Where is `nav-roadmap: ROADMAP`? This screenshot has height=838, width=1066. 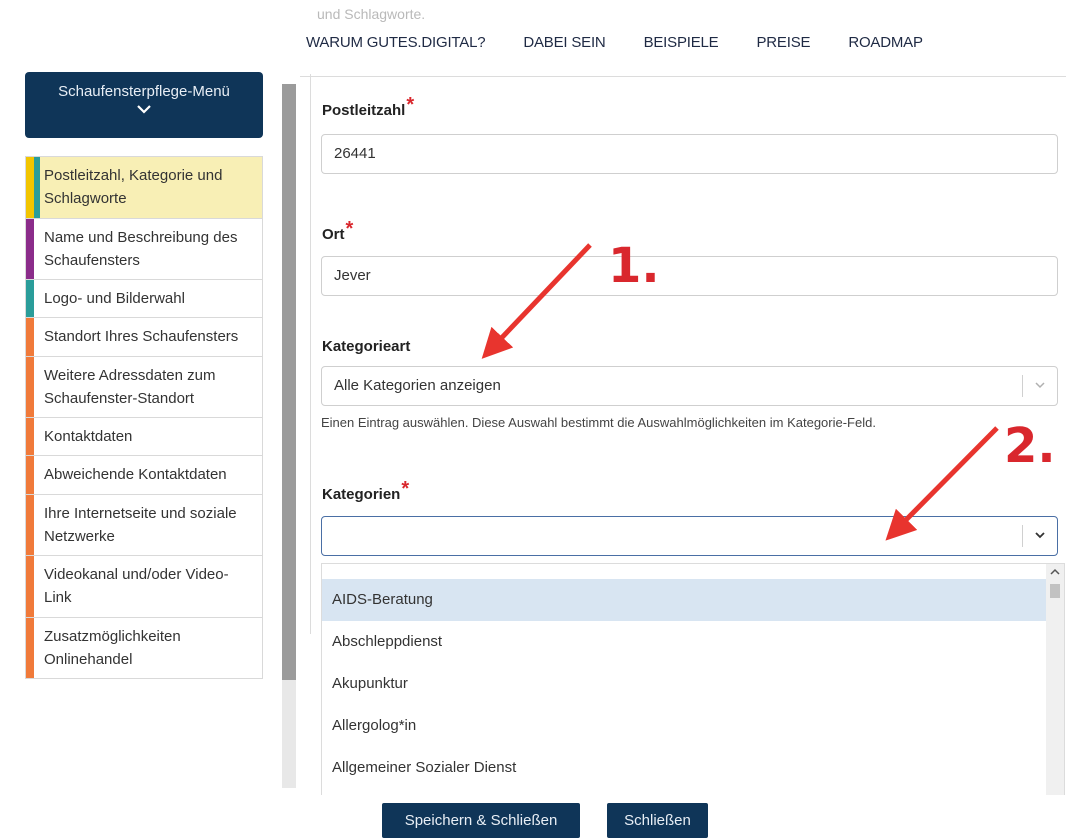 nav-roadmap: ROADMAP is located at coordinates (885, 42).